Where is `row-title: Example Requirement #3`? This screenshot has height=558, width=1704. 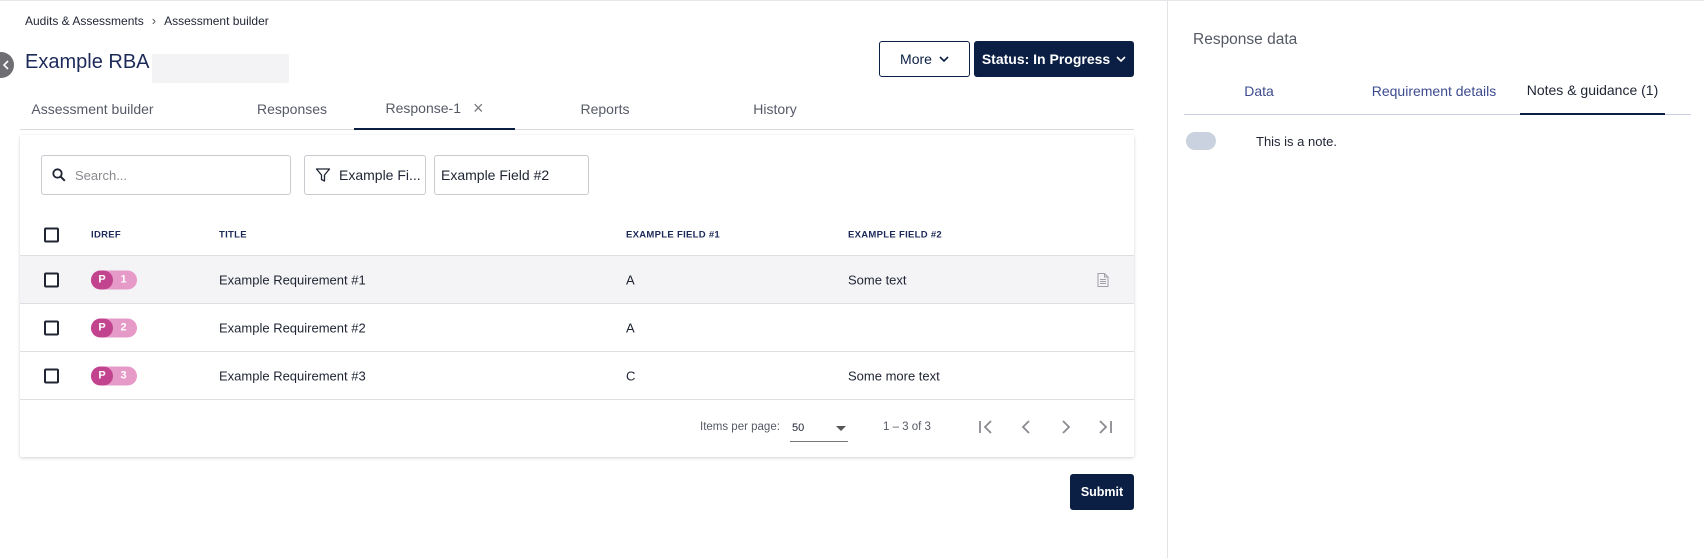 row-title: Example Requirement #3 is located at coordinates (292, 375).